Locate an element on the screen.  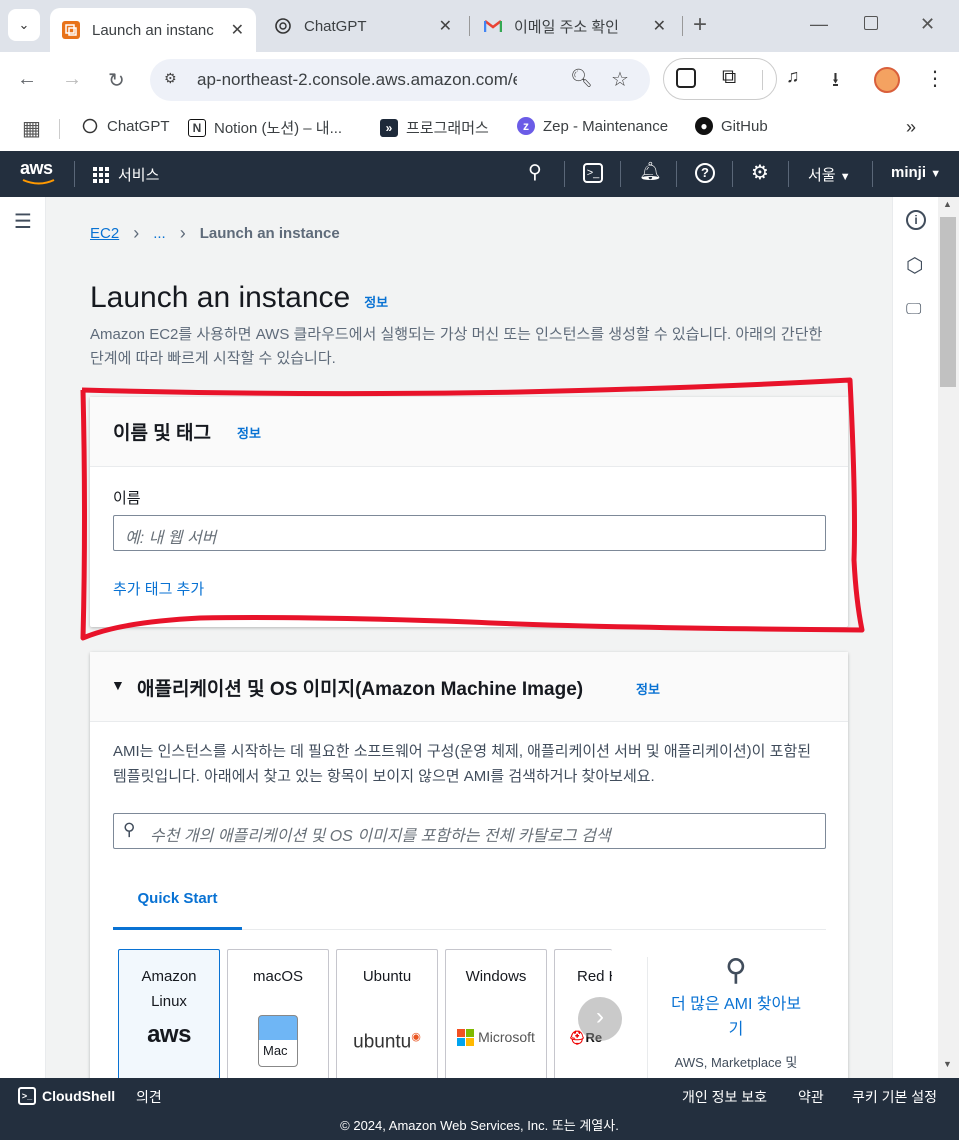
feedback-link: 의견 is located at coordinates (149, 1097).